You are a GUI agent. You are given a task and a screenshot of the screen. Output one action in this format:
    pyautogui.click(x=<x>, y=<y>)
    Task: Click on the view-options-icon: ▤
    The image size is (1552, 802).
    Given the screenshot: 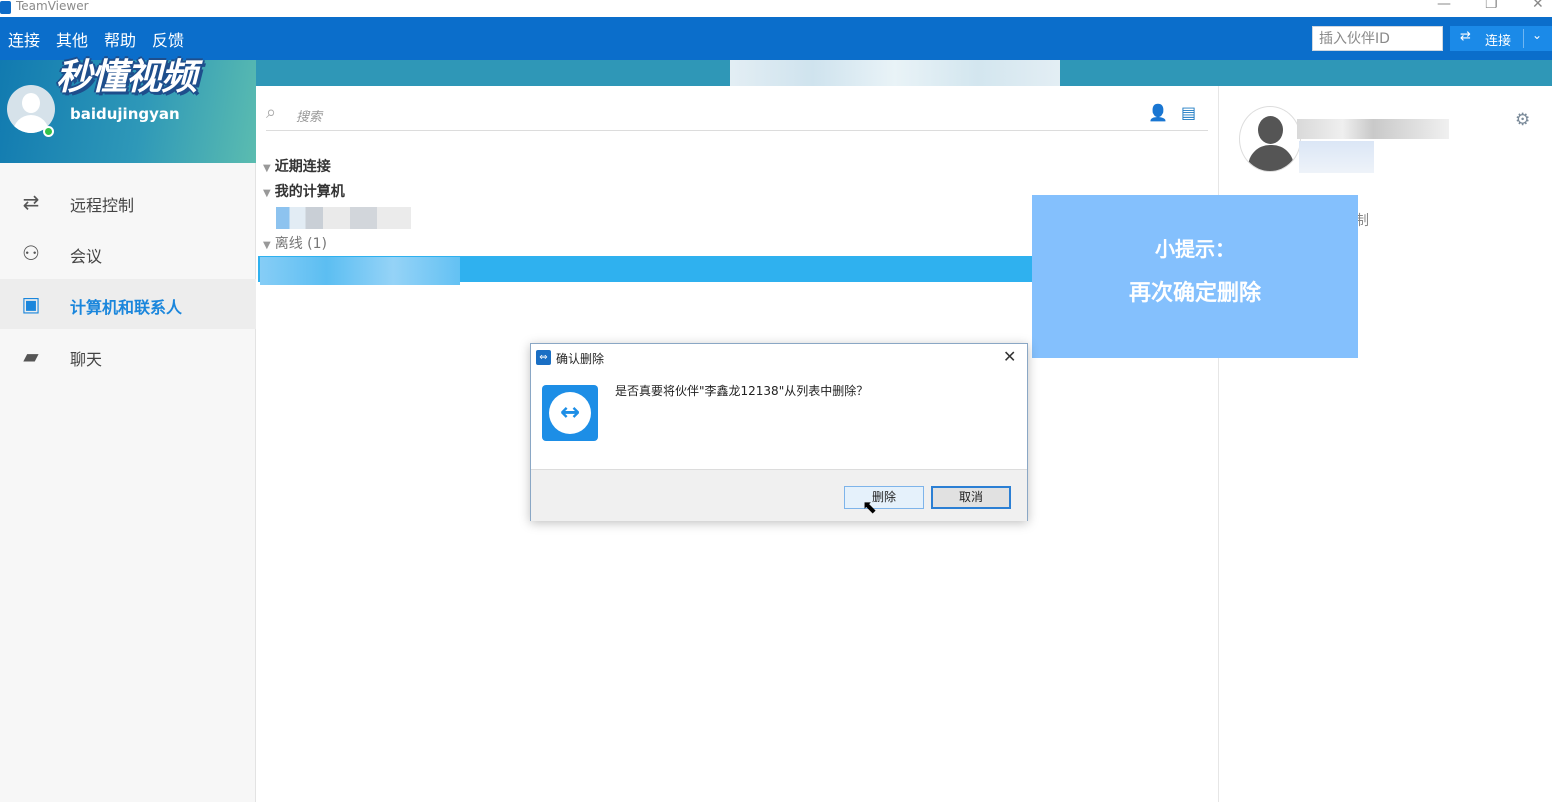 What is the action you would take?
    pyautogui.click(x=1188, y=112)
    